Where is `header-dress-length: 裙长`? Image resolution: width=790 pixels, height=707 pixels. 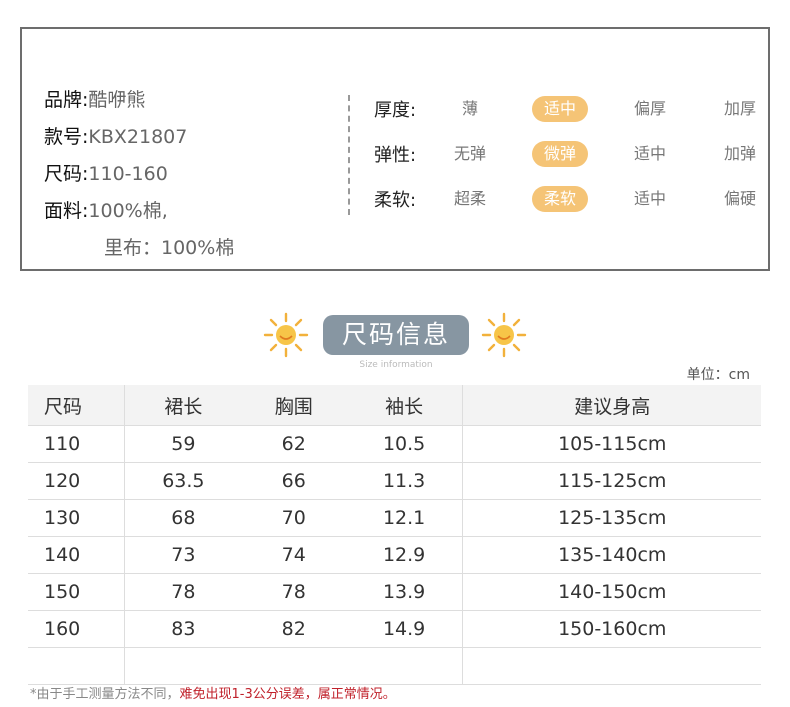 header-dress-length: 裙长 is located at coordinates (183, 405).